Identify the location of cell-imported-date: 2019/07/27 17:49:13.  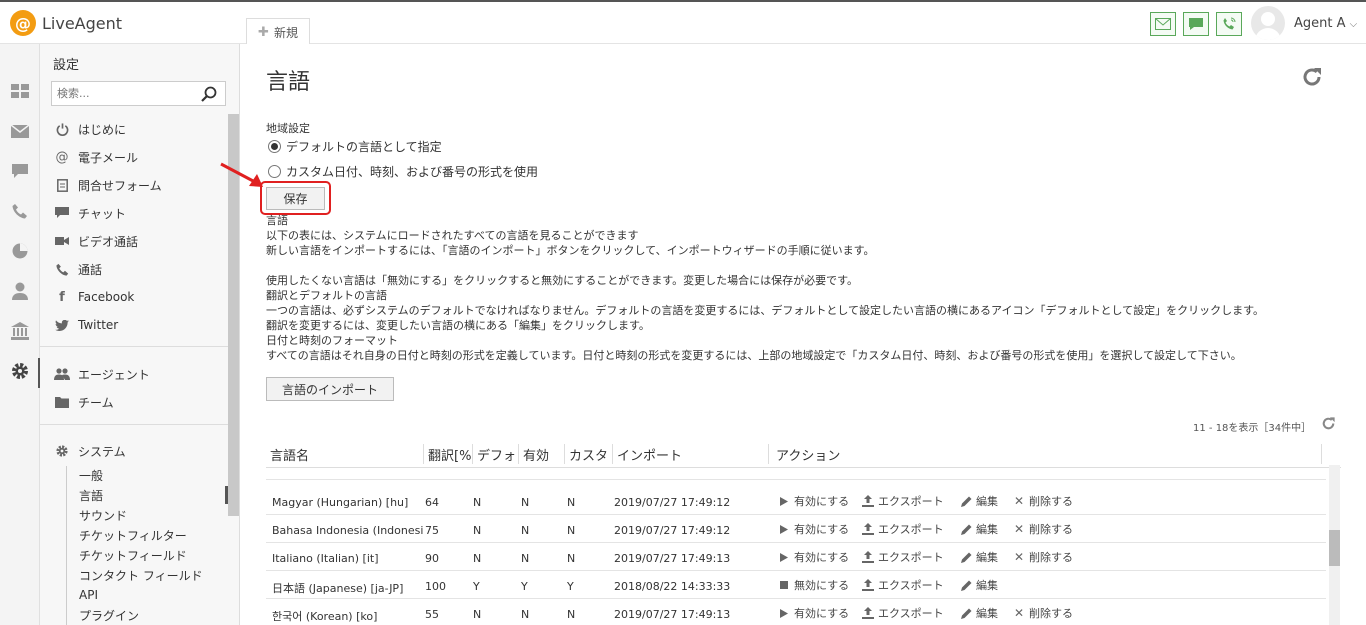
(672, 558).